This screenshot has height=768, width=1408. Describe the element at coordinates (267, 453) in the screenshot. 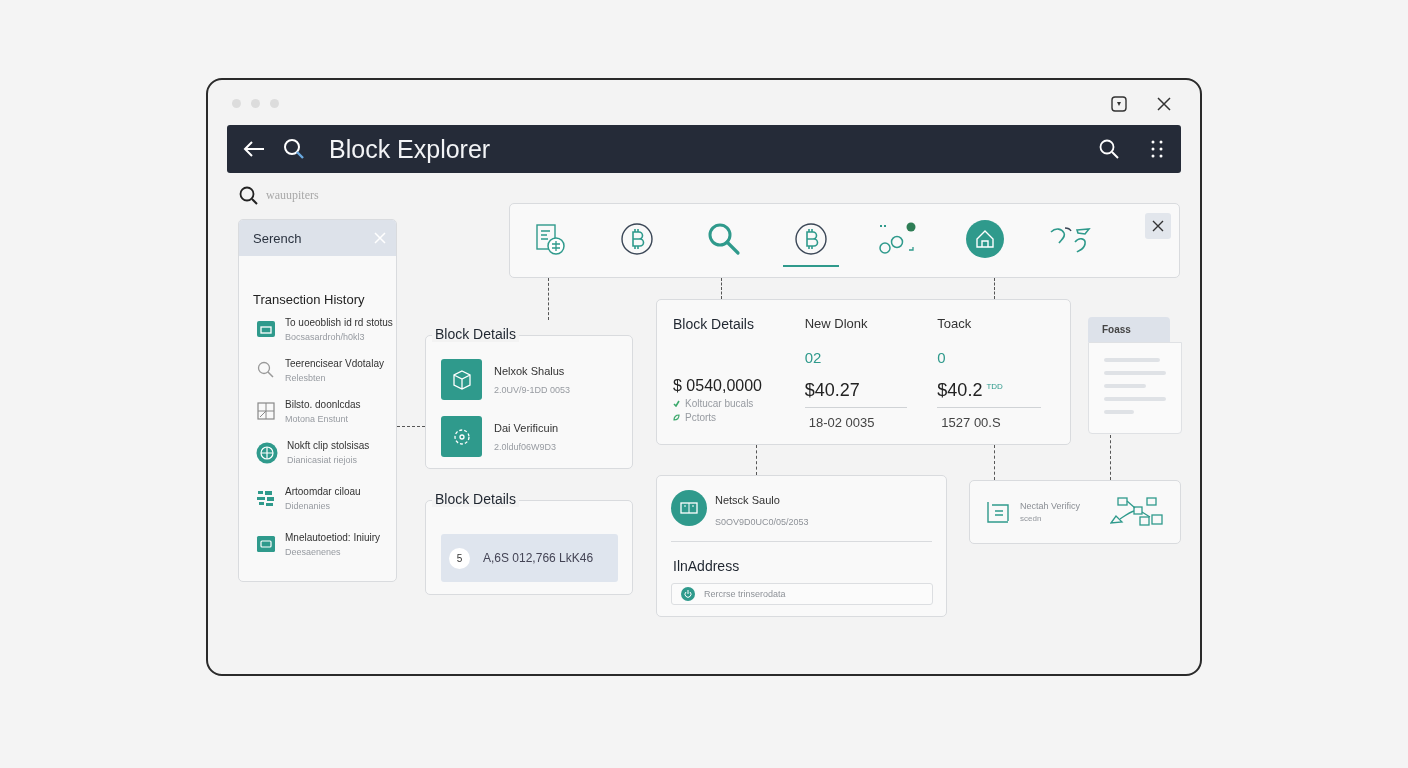

I see `globe-icon` at that location.